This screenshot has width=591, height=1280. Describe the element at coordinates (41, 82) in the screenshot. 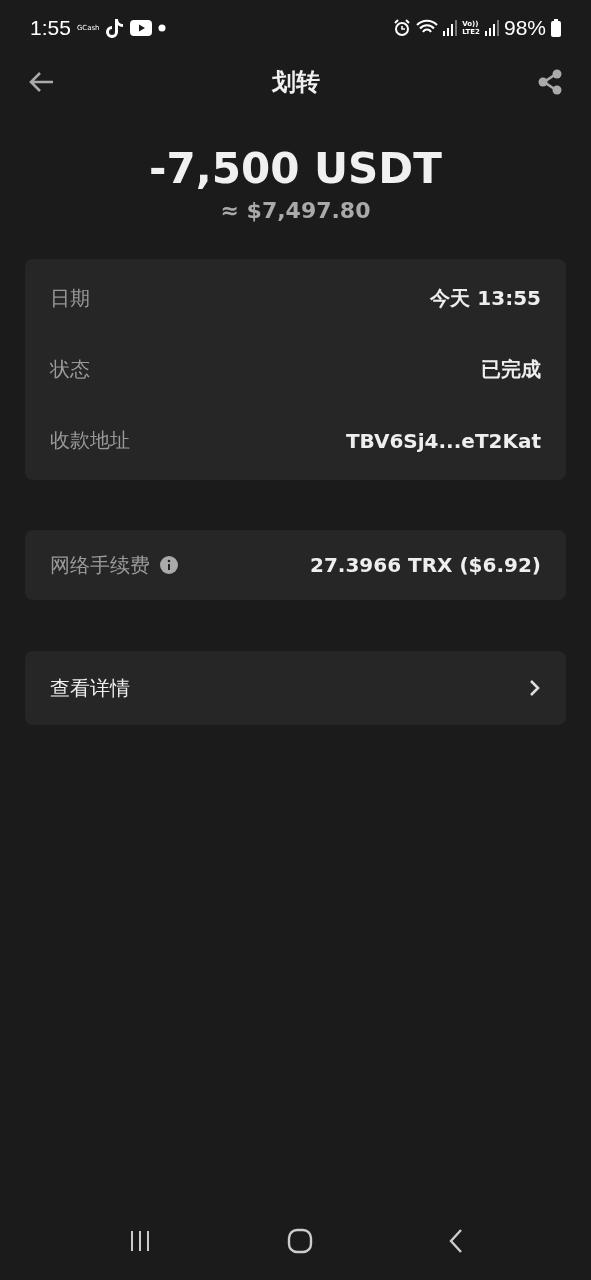

I see `back-button` at that location.